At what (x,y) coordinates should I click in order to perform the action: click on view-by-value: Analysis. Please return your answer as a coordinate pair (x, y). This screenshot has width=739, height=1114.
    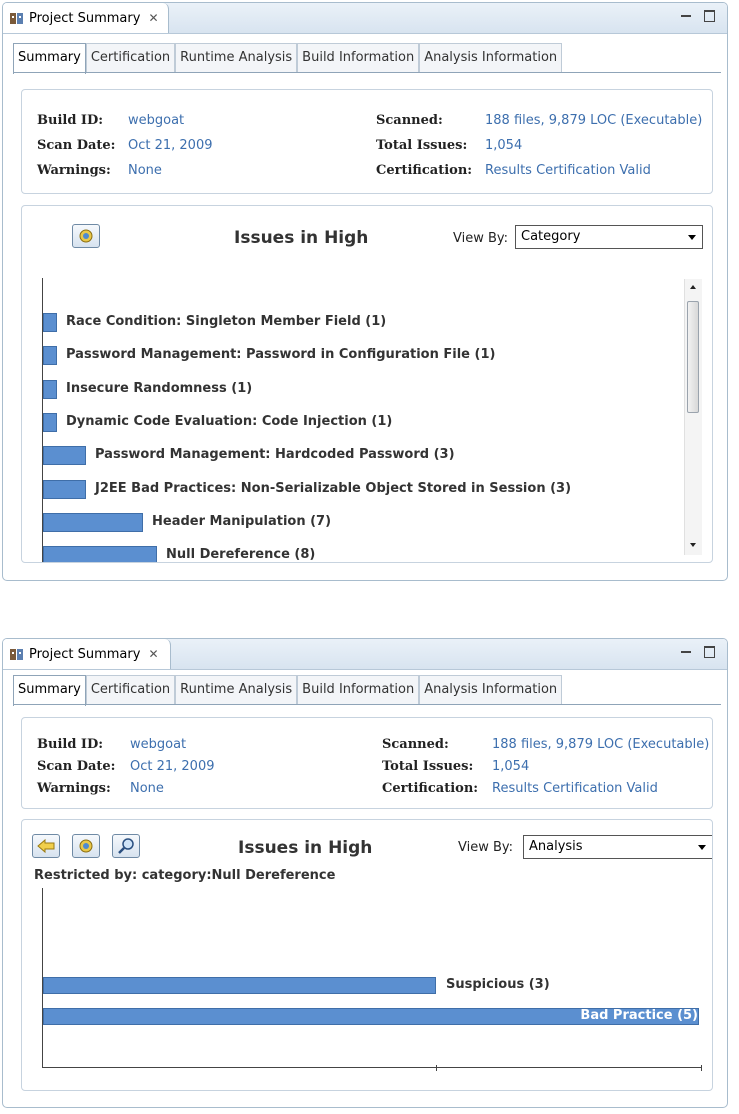
    Looking at the image, I should click on (556, 846).